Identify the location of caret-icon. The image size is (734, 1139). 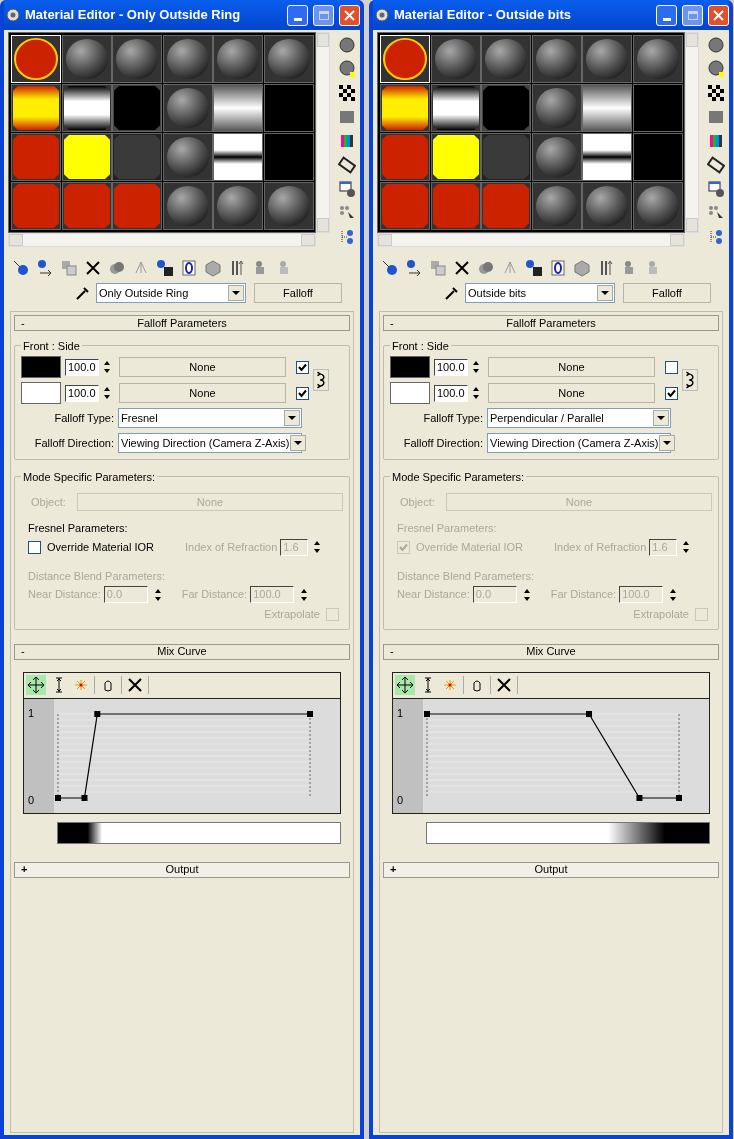
(297, 443).